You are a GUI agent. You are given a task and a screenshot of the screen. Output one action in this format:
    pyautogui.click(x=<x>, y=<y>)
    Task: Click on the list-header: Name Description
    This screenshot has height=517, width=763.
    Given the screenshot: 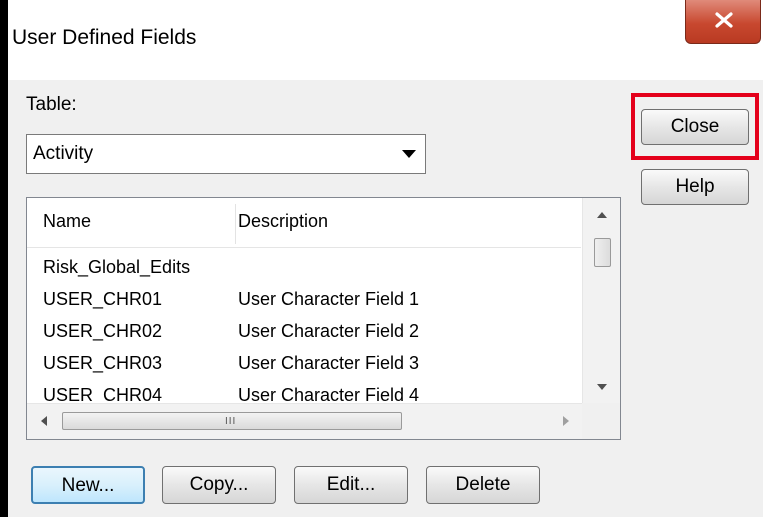 What is the action you would take?
    pyautogui.click(x=304, y=223)
    